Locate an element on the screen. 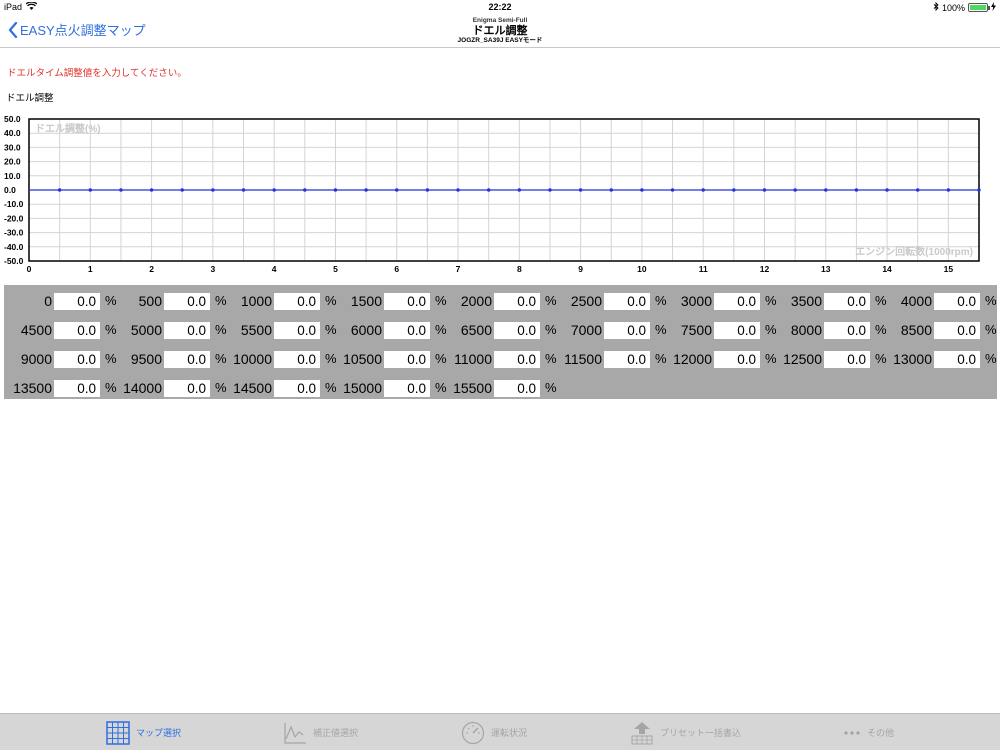  rpm-label: 14000 is located at coordinates (142, 388).